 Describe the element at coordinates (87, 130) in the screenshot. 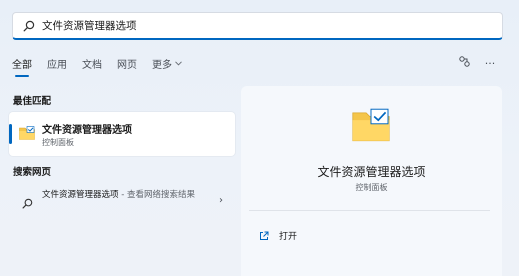

I see `best-match-title: 文件资源管理器选项` at that location.